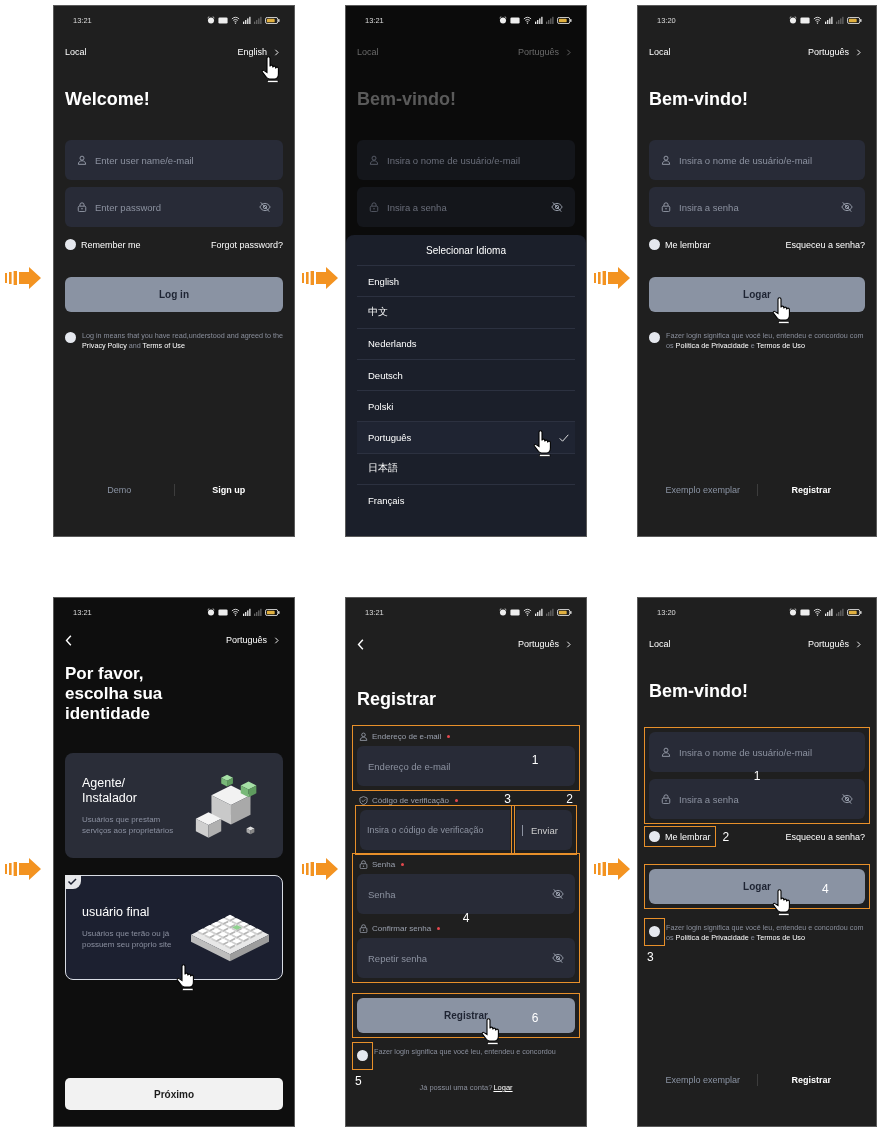 This screenshot has width=877, height=1127. Describe the element at coordinates (228, 490) in the screenshot. I see `footer-link: Sign up` at that location.